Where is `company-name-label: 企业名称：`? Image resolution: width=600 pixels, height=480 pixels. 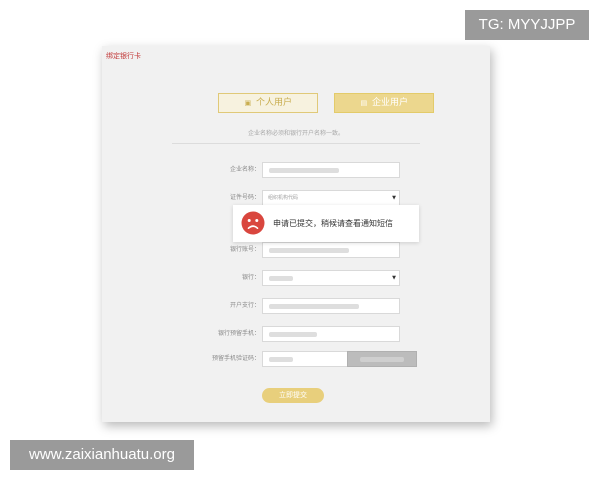 company-name-label: 企业名称： is located at coordinates (244, 169).